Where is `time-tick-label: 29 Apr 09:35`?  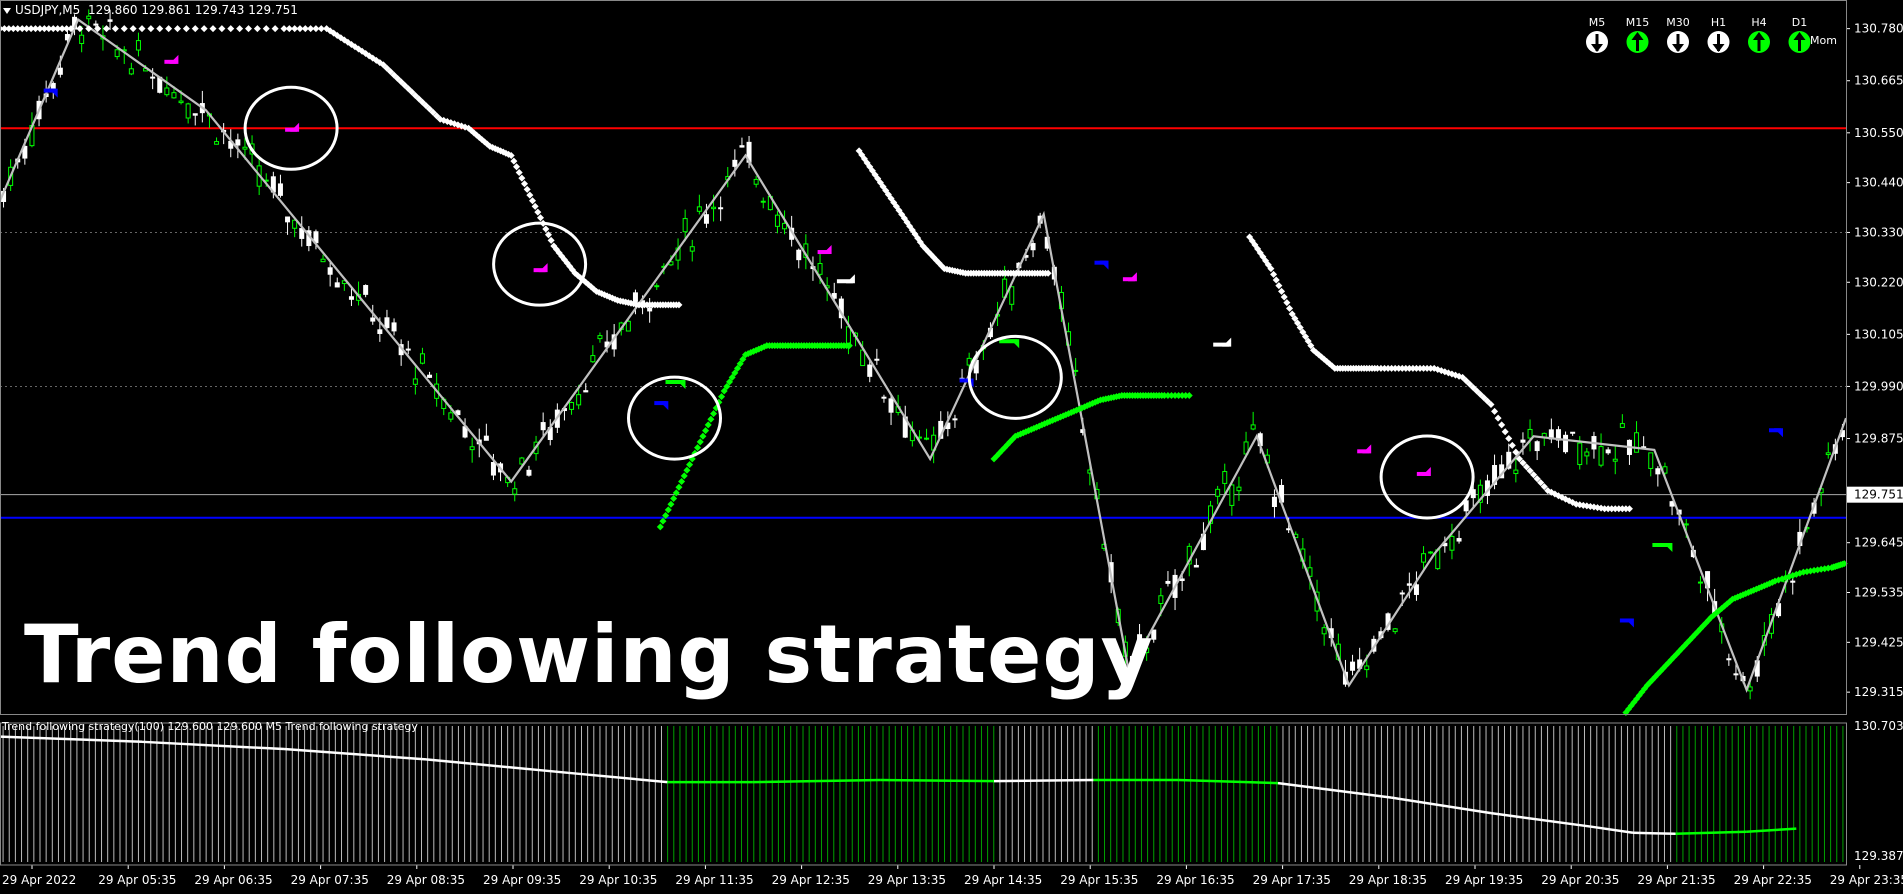 time-tick-label: 29 Apr 09:35 is located at coordinates (522, 880).